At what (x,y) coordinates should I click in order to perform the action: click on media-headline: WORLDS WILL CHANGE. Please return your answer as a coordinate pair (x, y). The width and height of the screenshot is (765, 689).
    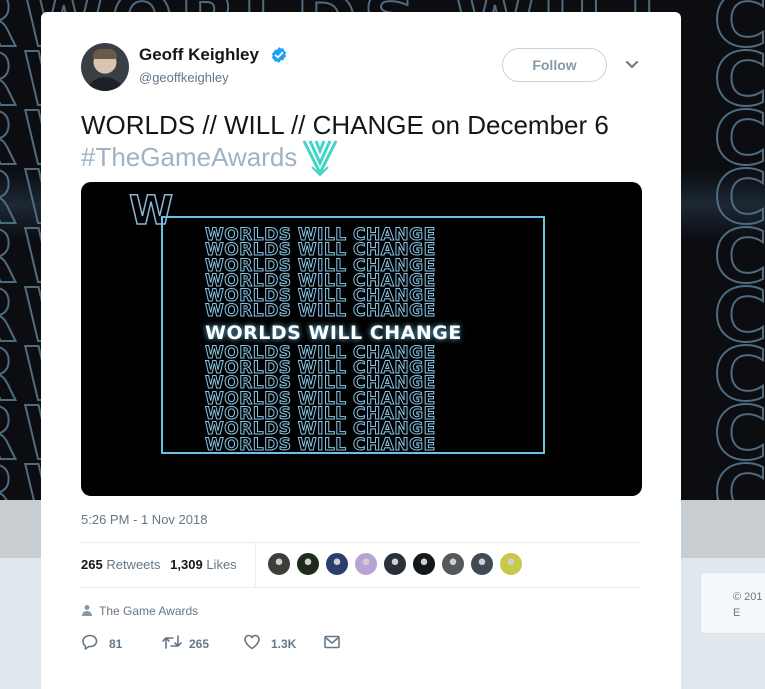
    Looking at the image, I should click on (333, 332).